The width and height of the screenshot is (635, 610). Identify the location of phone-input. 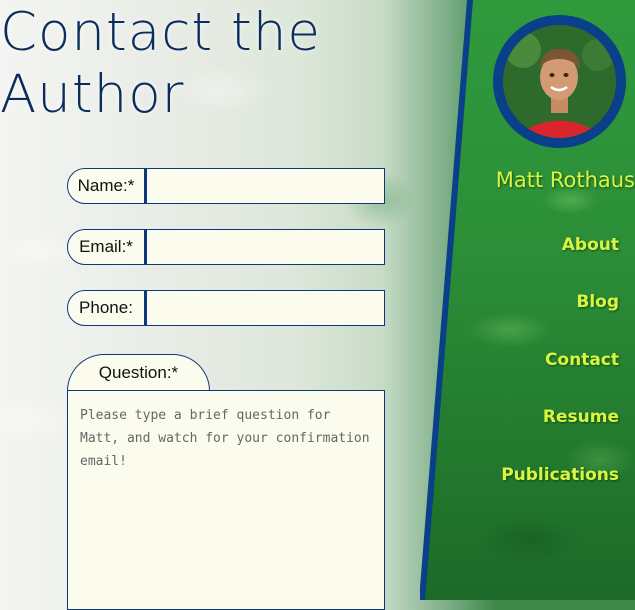
(265, 308).